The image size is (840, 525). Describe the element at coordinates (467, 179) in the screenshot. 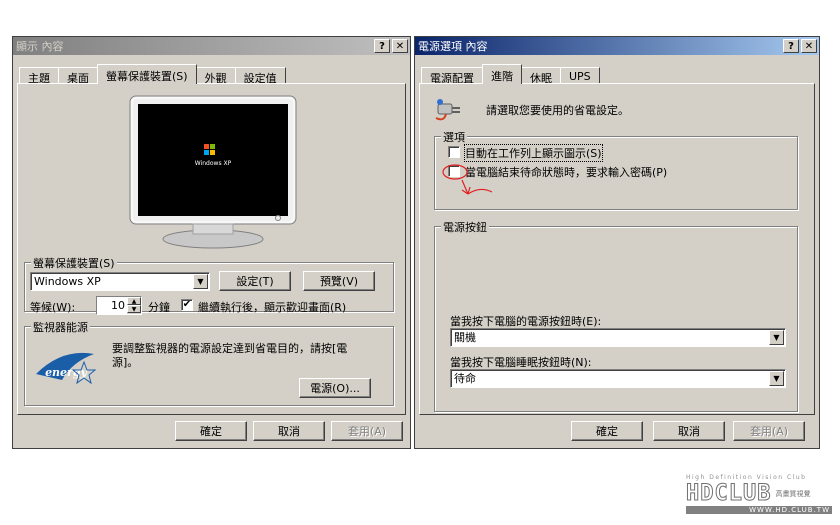

I see `red-annotation-mark` at that location.